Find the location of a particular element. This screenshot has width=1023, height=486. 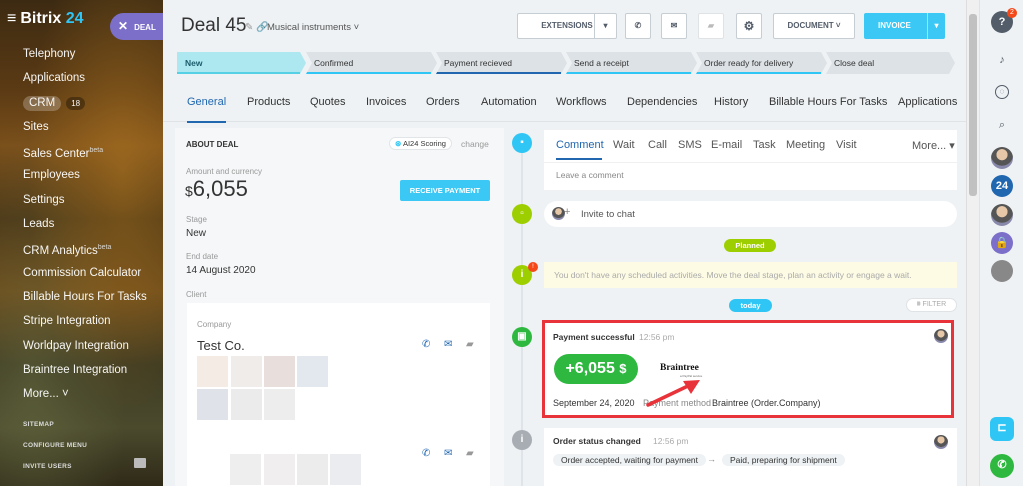

bitrix24-logo: ≡ Bitrix 24 is located at coordinates (45, 19).